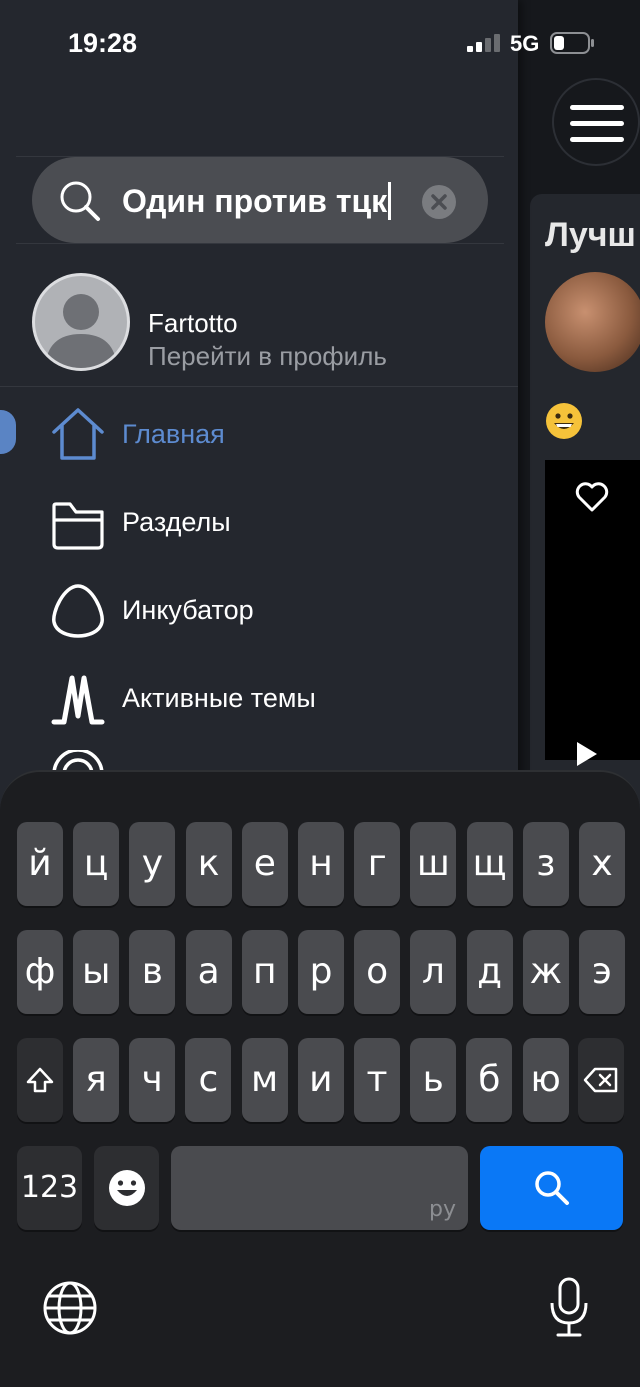 The height and width of the screenshot is (1387, 640). Describe the element at coordinates (80, 201) in the screenshot. I see `search-icon` at that location.